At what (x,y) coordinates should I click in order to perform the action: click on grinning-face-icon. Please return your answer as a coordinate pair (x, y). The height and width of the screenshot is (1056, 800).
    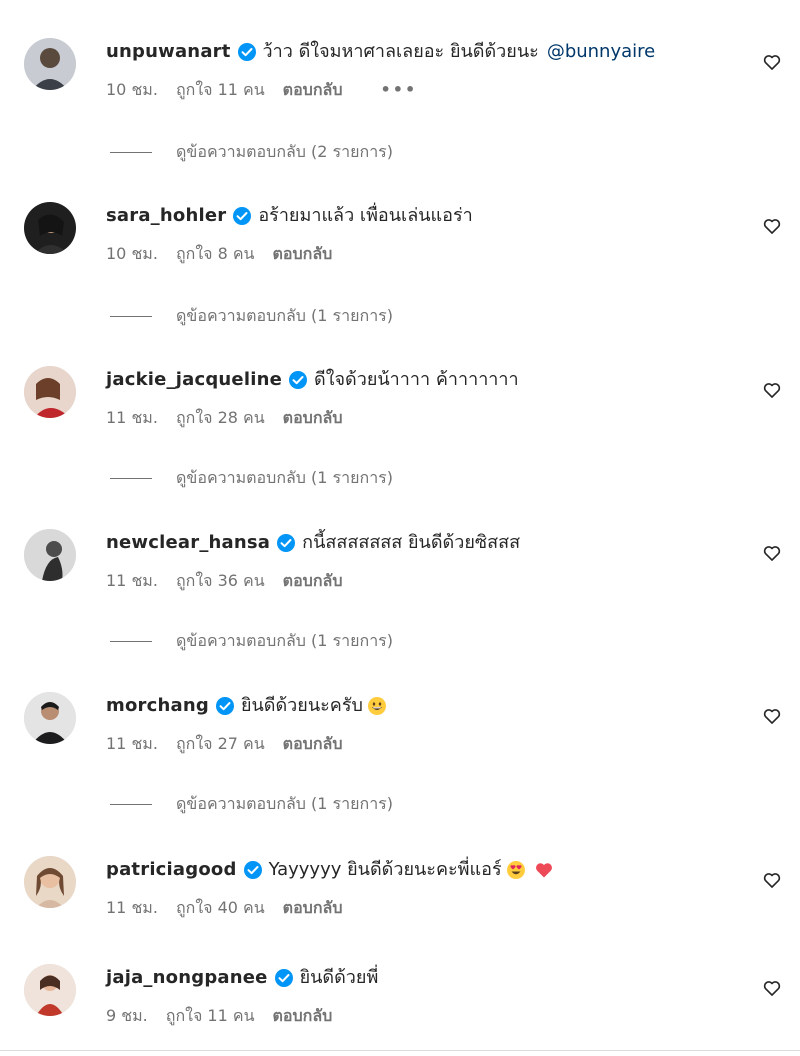
    Looking at the image, I should click on (377, 706).